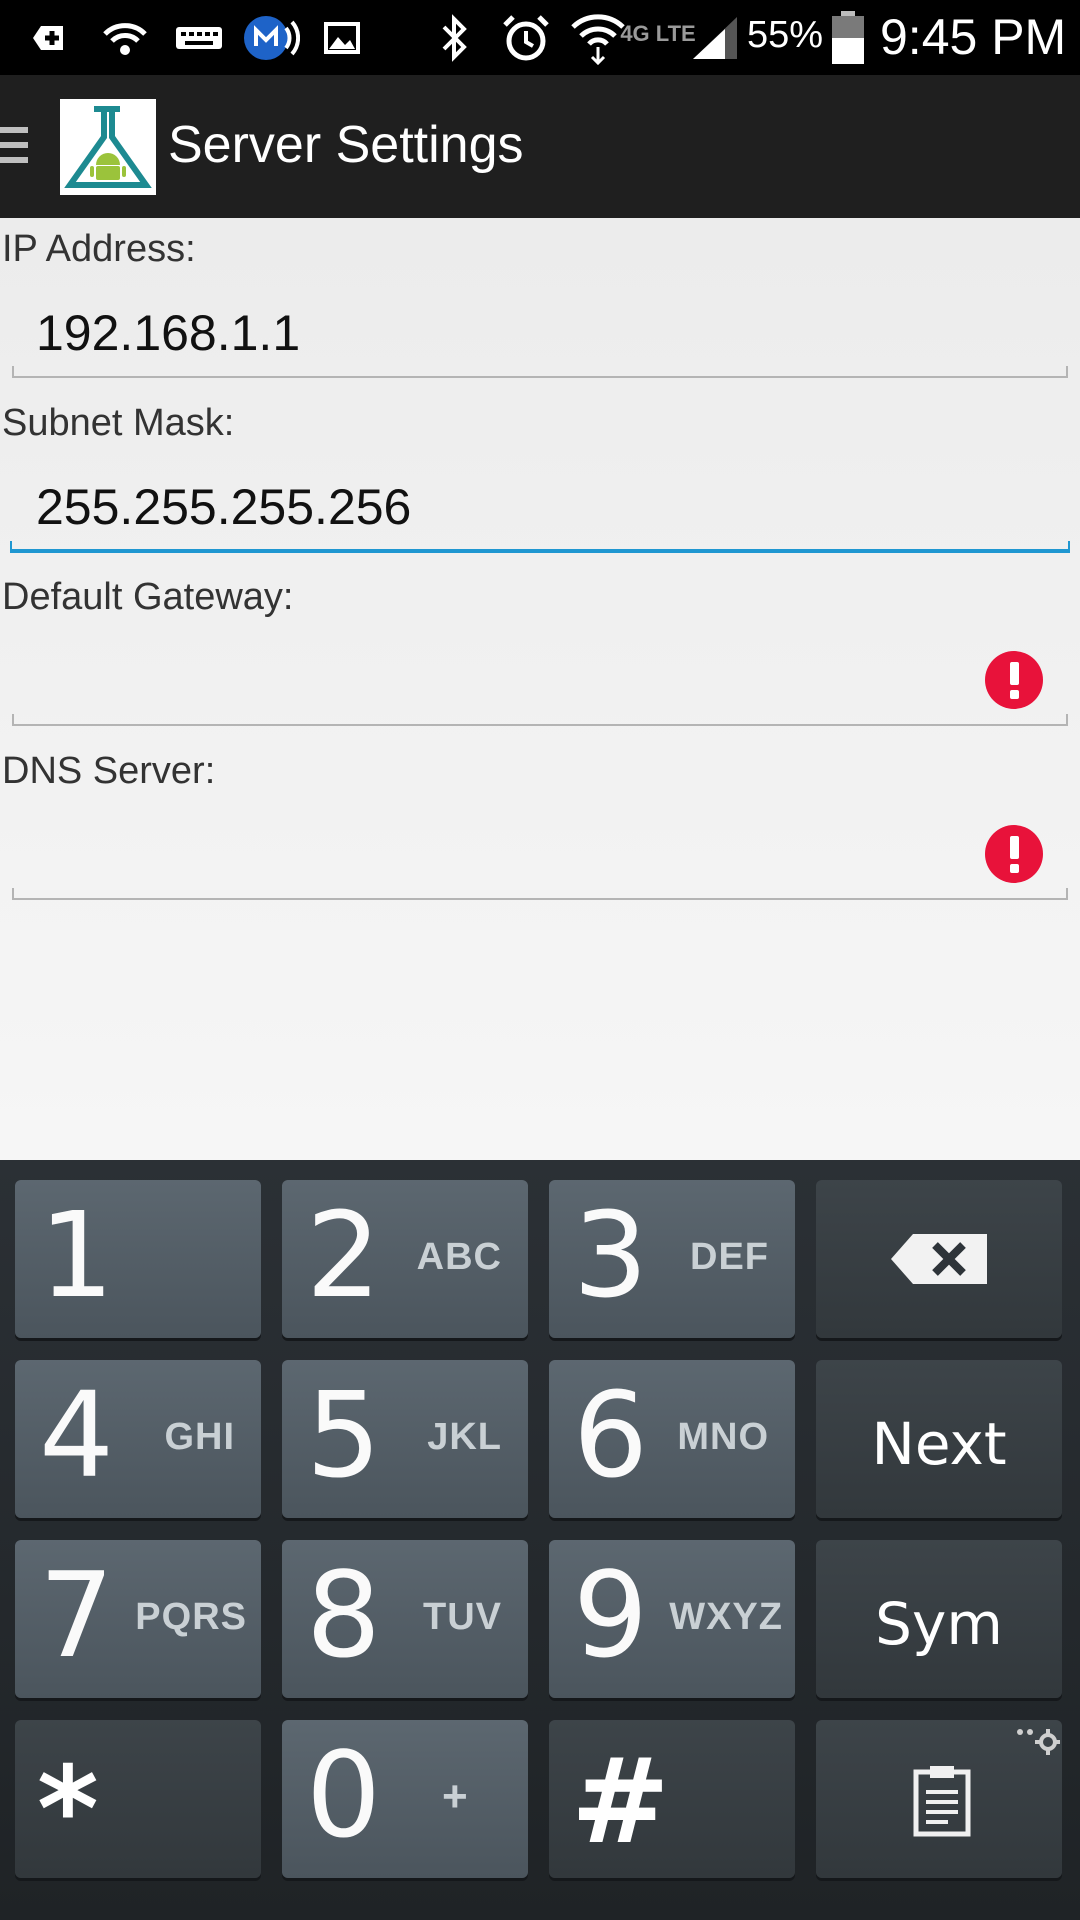  Describe the element at coordinates (455, 38) in the screenshot. I see `bluetooth-icon` at that location.